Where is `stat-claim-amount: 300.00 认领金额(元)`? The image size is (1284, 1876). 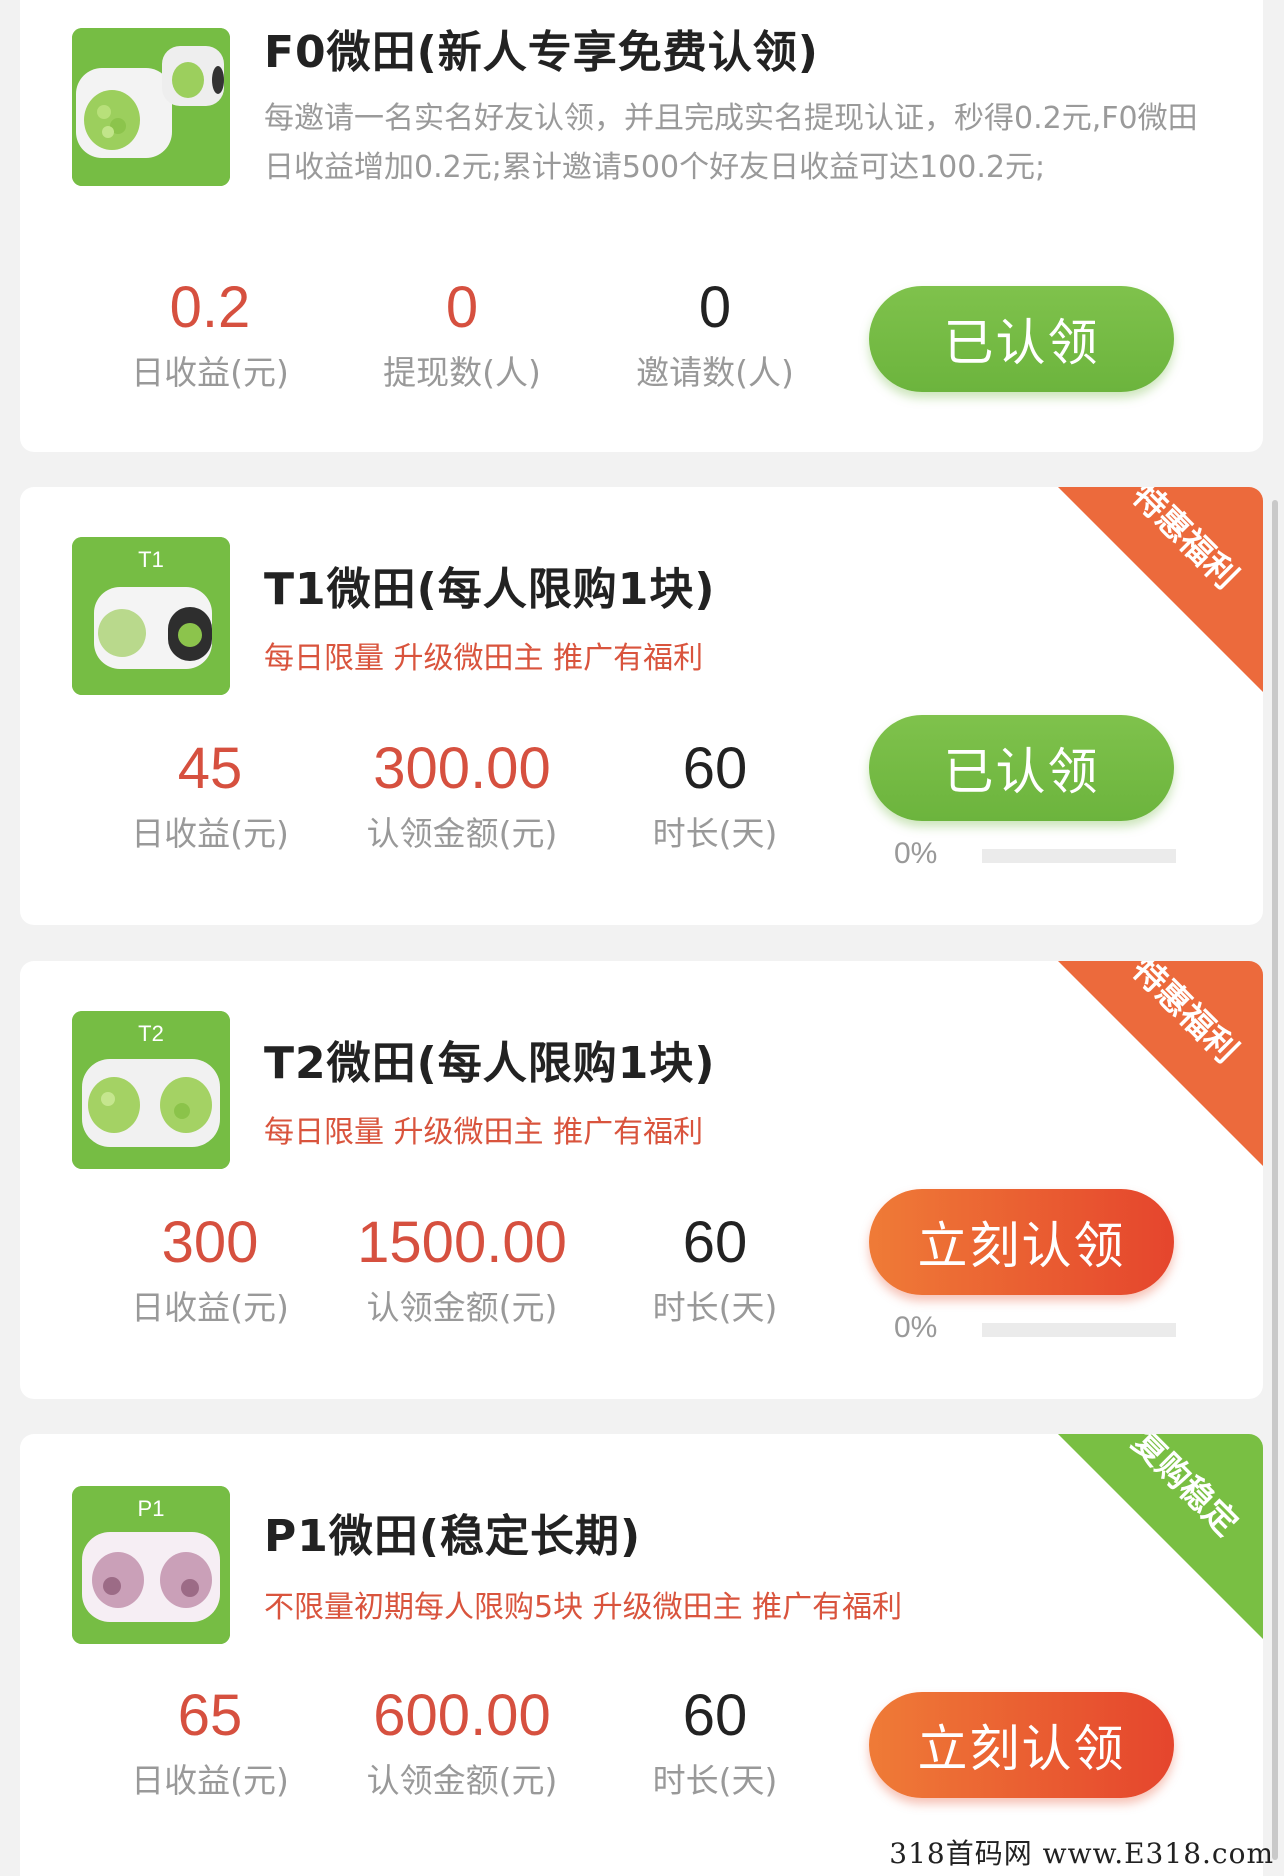
stat-claim-amount: 300.00 认领金额(元) is located at coordinates (462, 796).